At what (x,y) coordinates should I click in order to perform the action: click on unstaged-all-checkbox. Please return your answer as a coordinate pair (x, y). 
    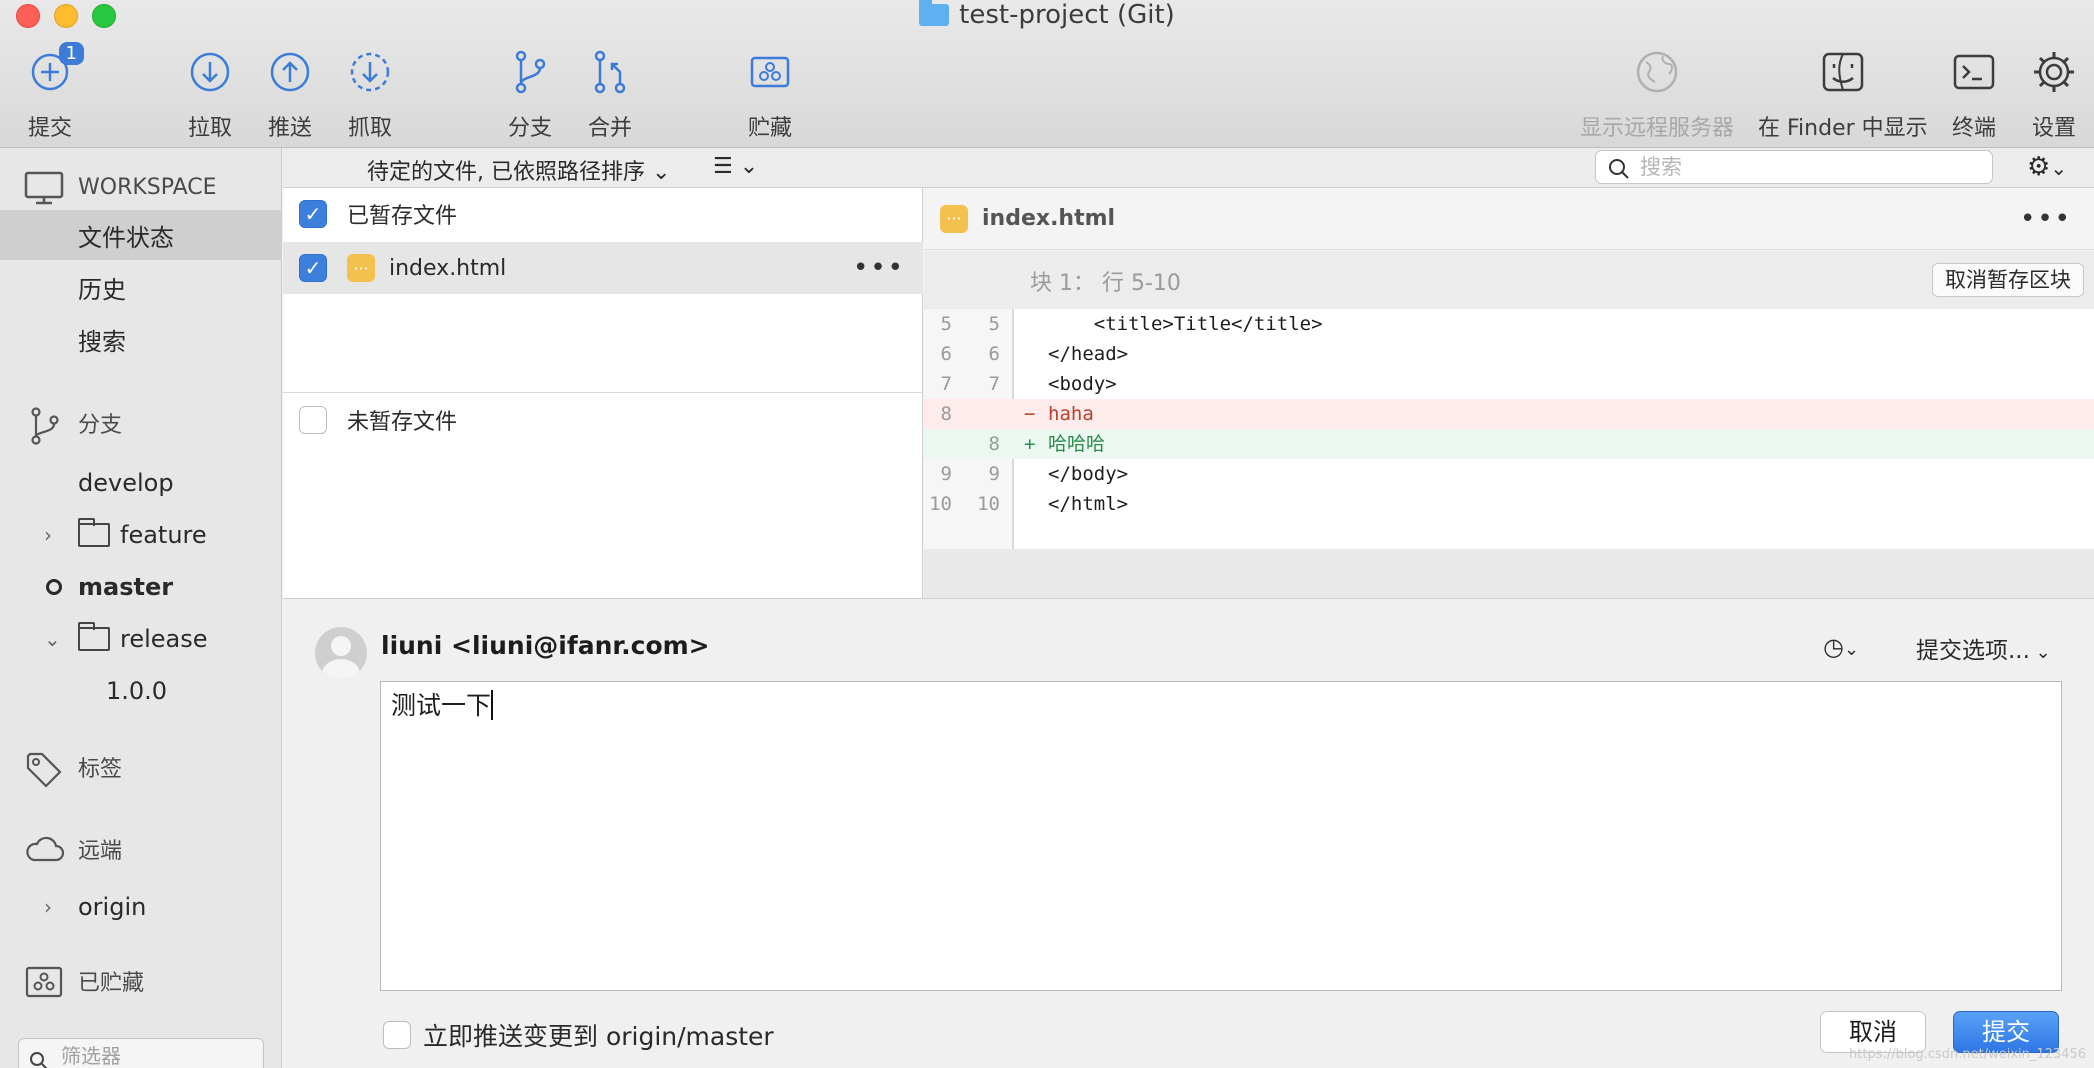
    Looking at the image, I should click on (313, 420).